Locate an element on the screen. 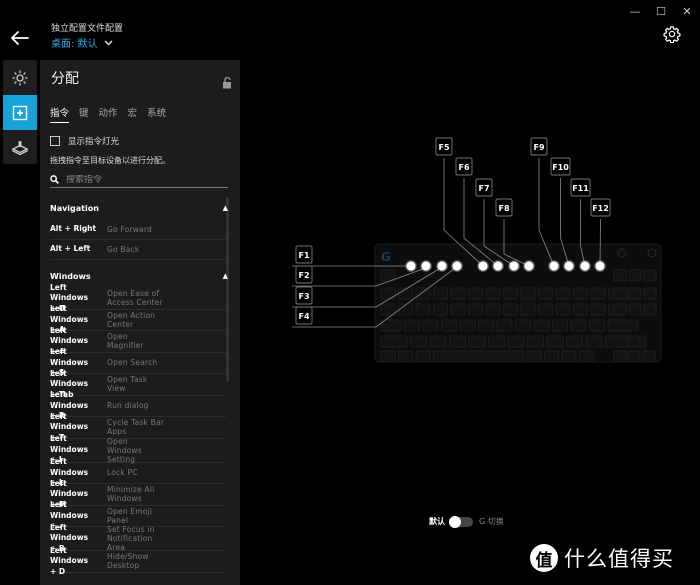 This screenshot has width=700, height=585. fkey-dot-f1 is located at coordinates (411, 266).